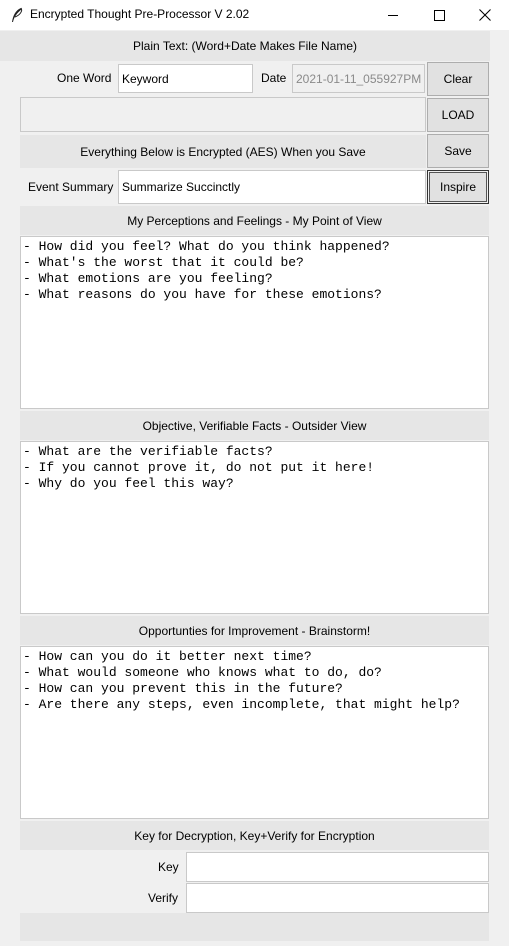  I want to click on maximize-icon, so click(439, 15).